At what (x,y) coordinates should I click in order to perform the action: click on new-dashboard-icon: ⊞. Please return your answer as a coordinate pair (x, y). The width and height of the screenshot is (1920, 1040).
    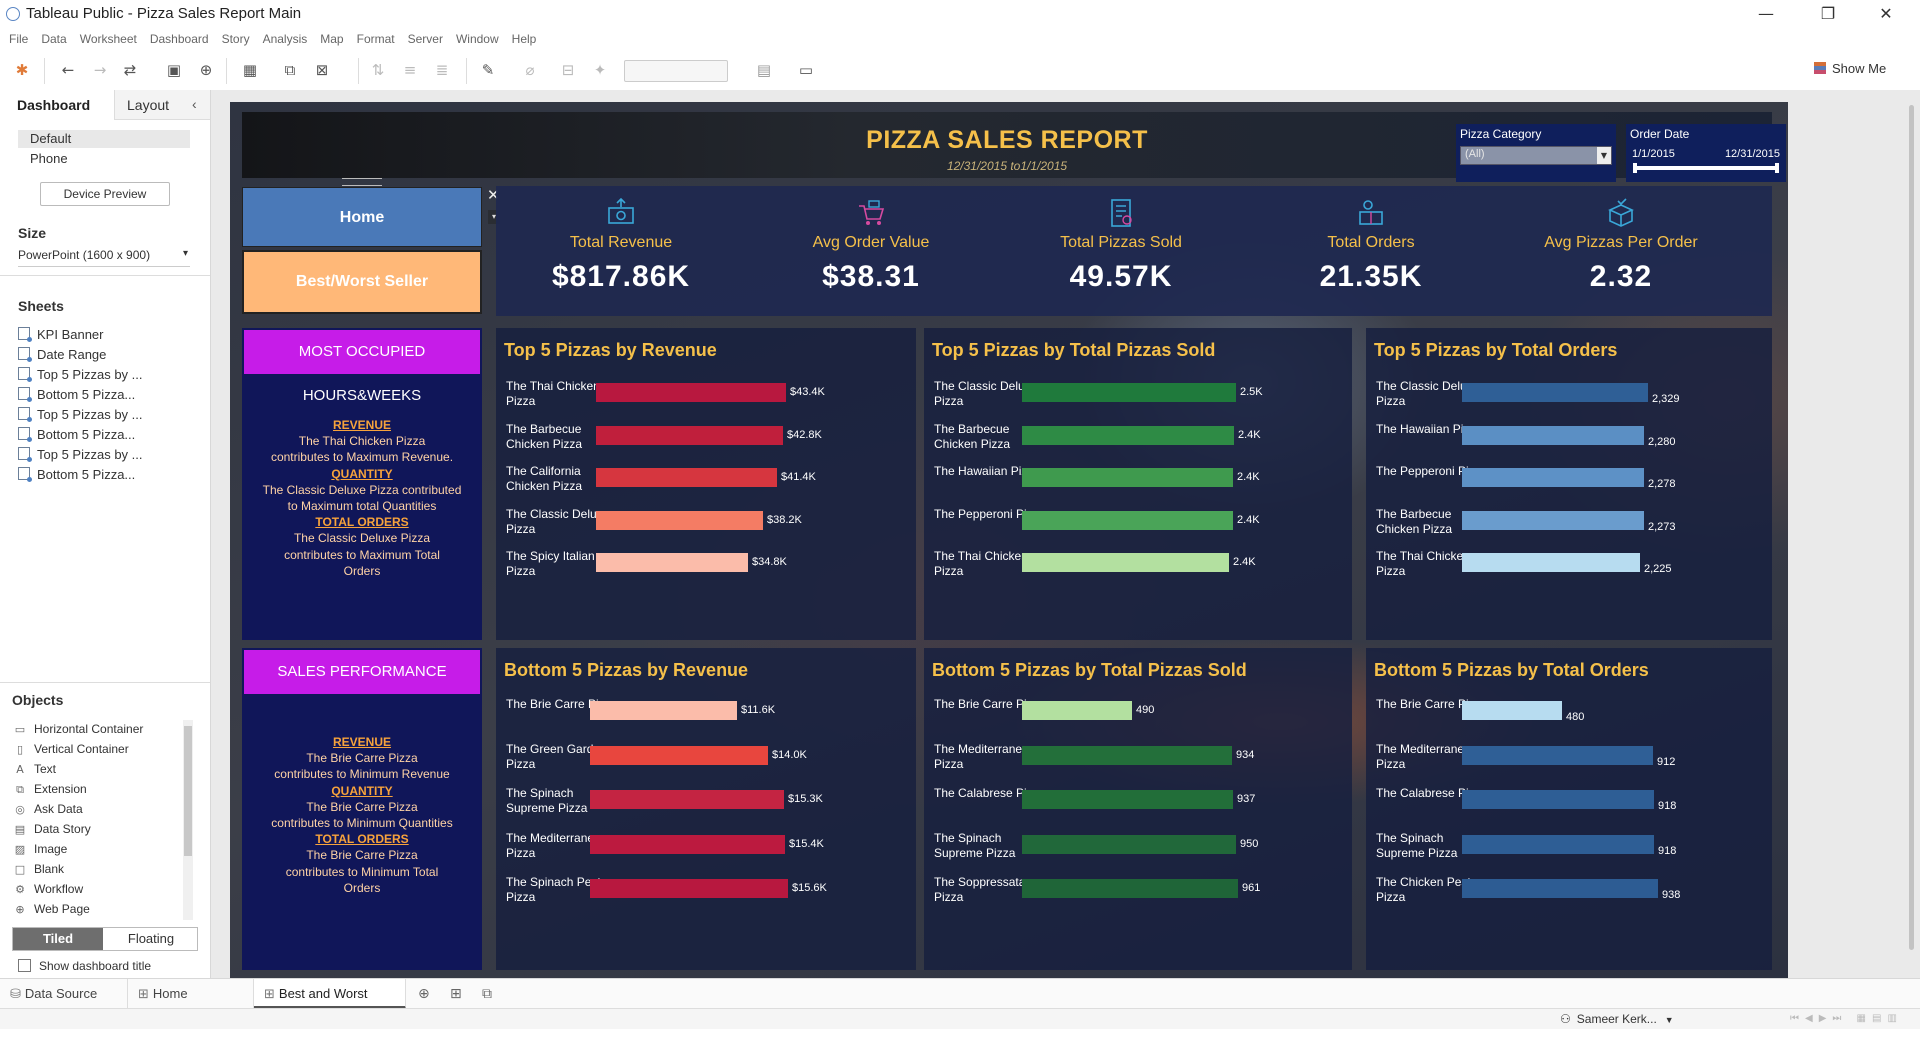
    Looking at the image, I should click on (456, 994).